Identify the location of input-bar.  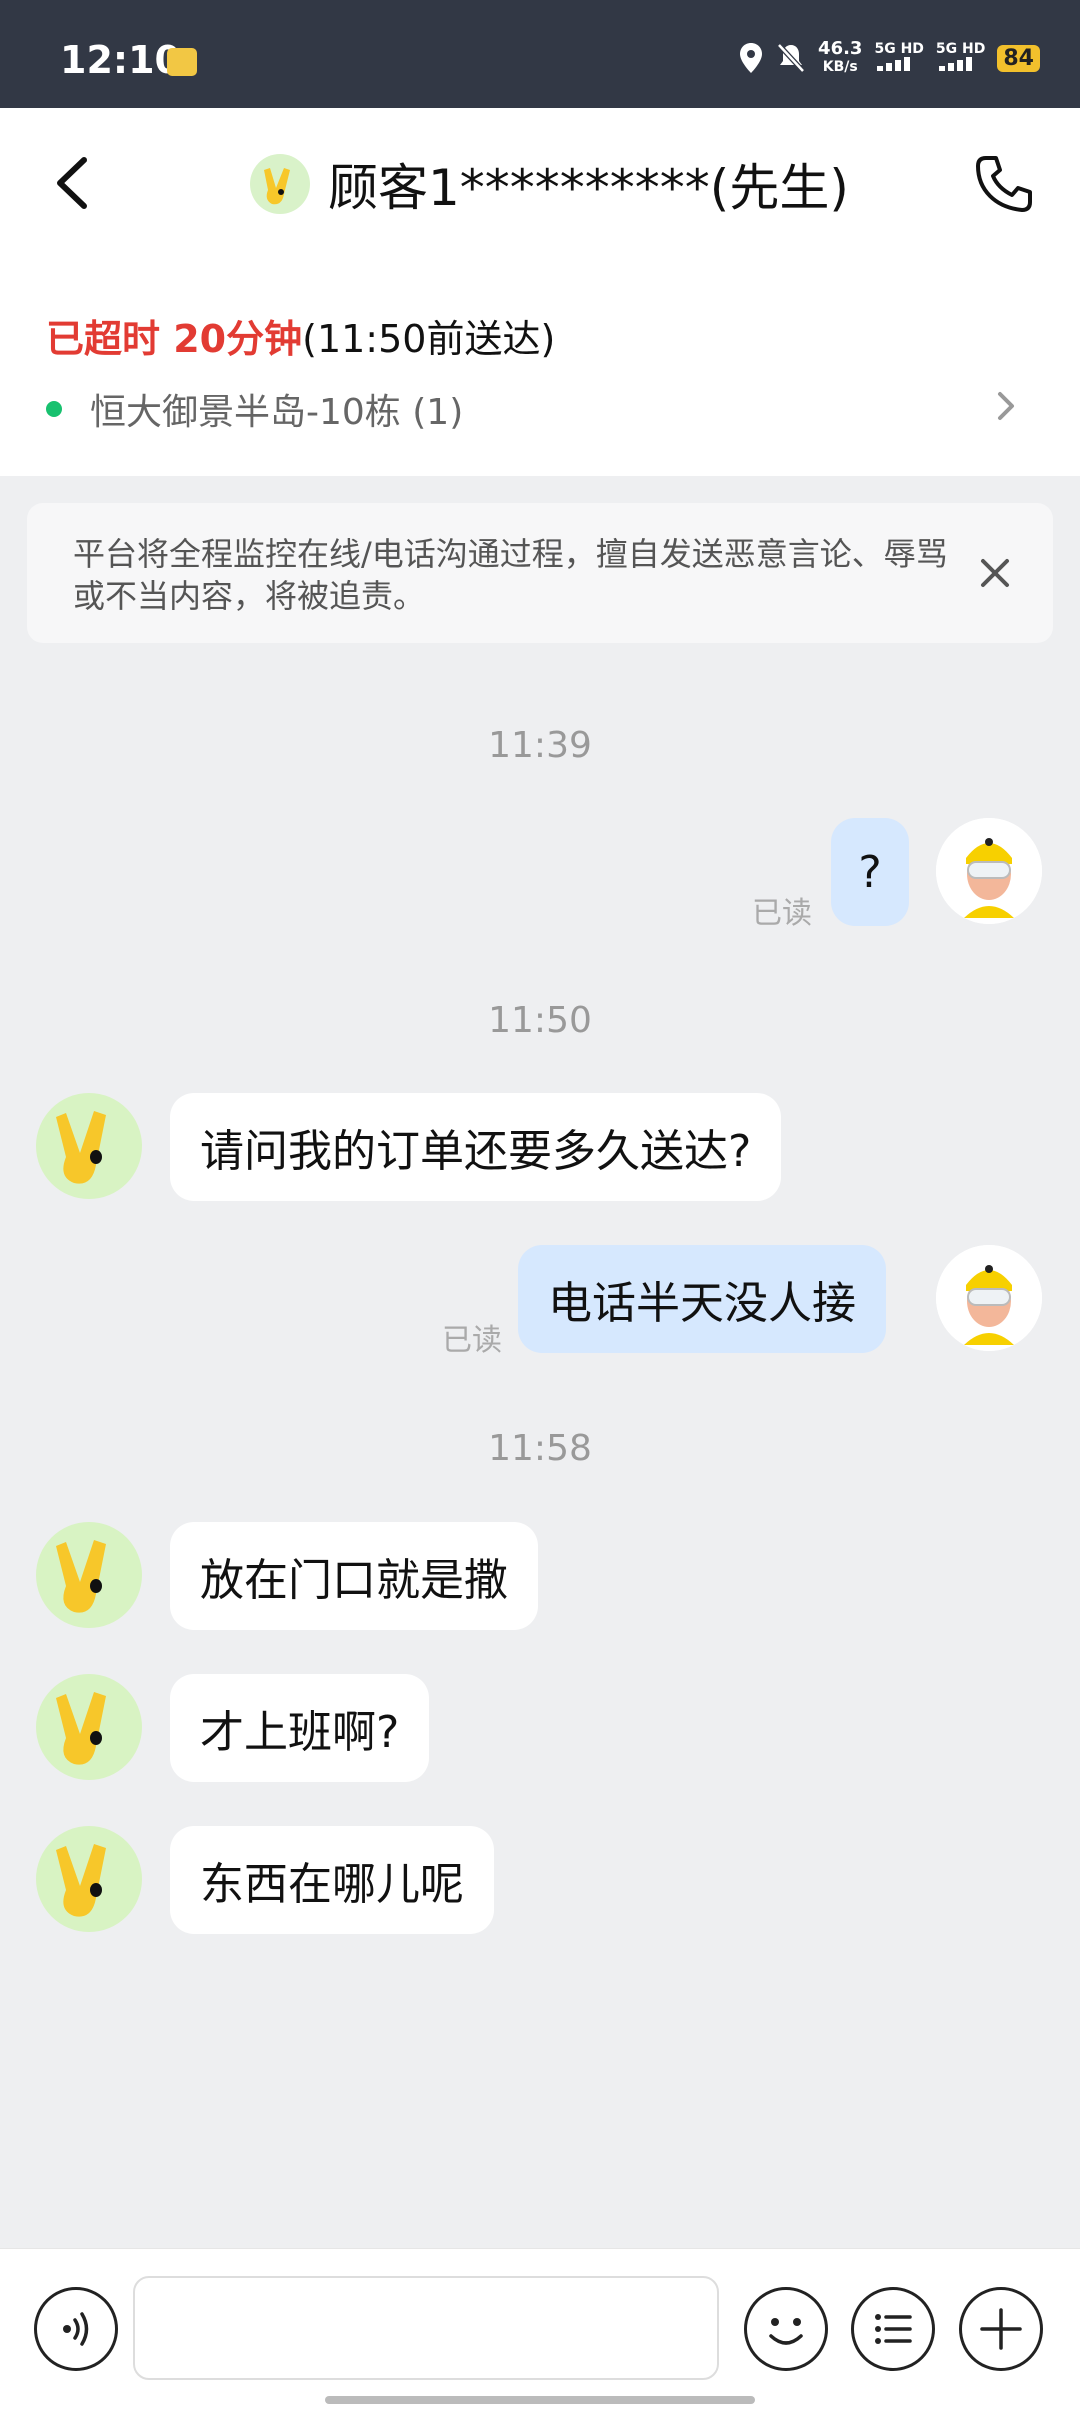
(540, 2328).